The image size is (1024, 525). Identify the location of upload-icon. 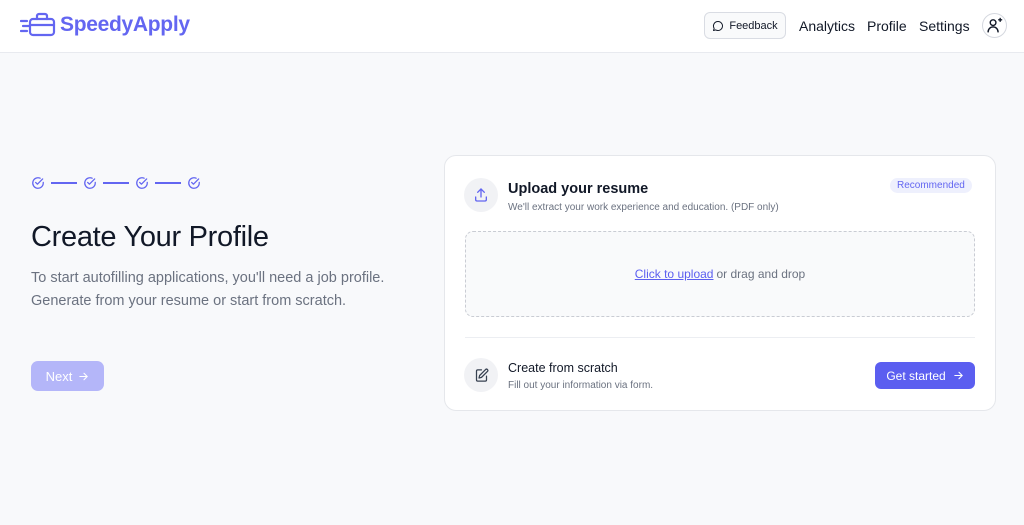
(481, 195).